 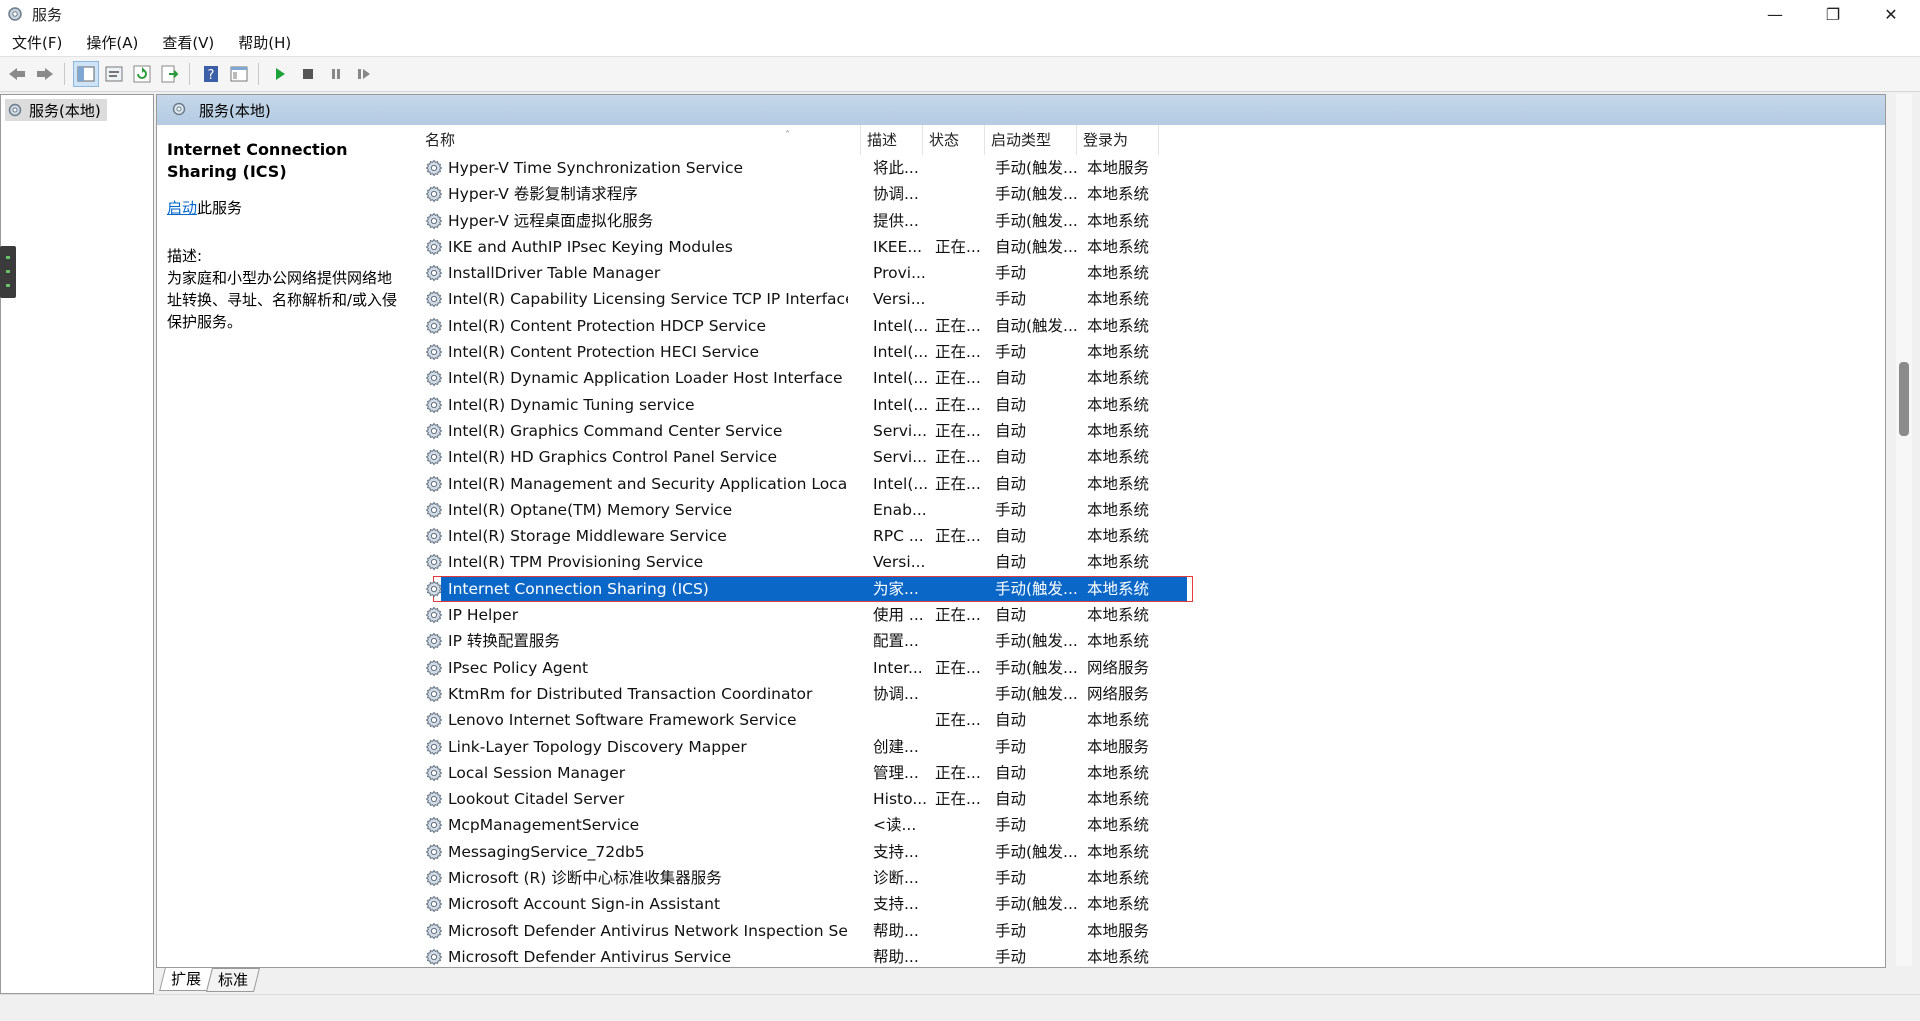 I want to click on service-row: Local Session Manager 管理... 正在... 自动 本地系统, so click(x=1133, y=773).